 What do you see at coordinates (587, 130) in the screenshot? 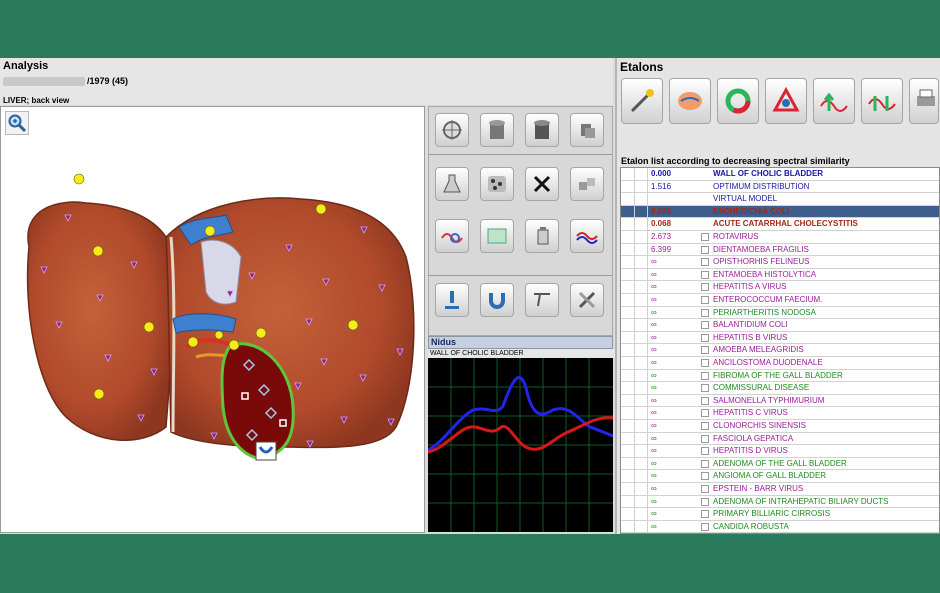
I see `layer-tool-button` at bounding box center [587, 130].